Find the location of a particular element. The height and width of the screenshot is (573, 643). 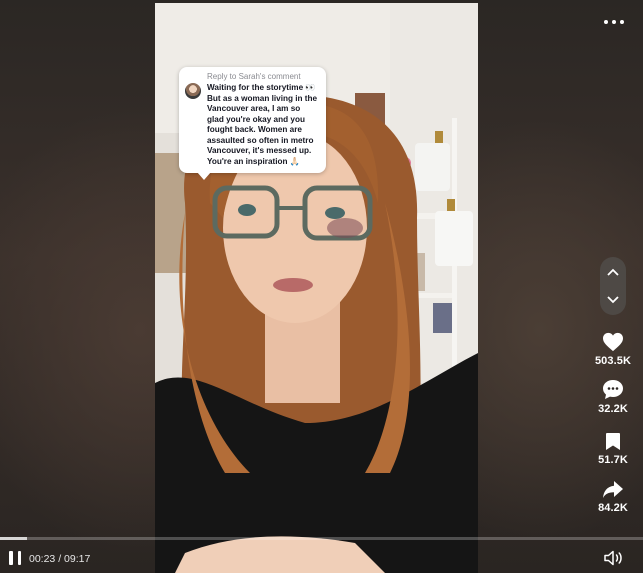

playback-time: 00:23 / 09:17 is located at coordinates (60, 559).